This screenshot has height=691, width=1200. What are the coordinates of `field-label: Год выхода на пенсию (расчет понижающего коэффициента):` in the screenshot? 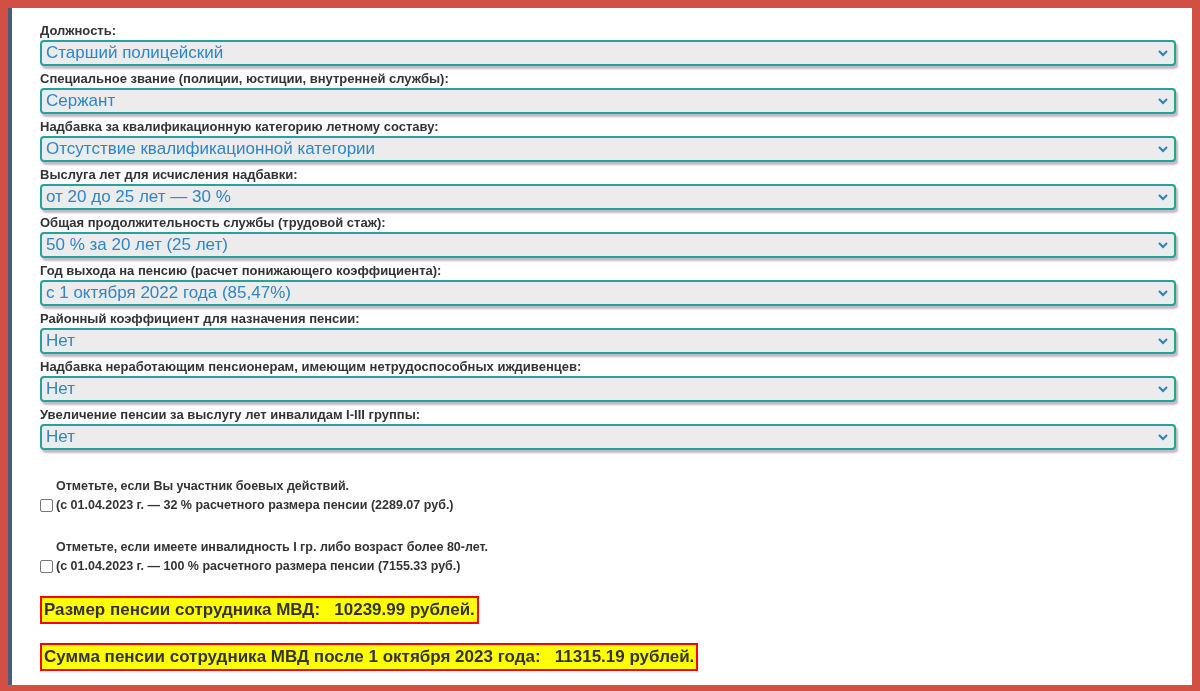 It's located at (241, 271).